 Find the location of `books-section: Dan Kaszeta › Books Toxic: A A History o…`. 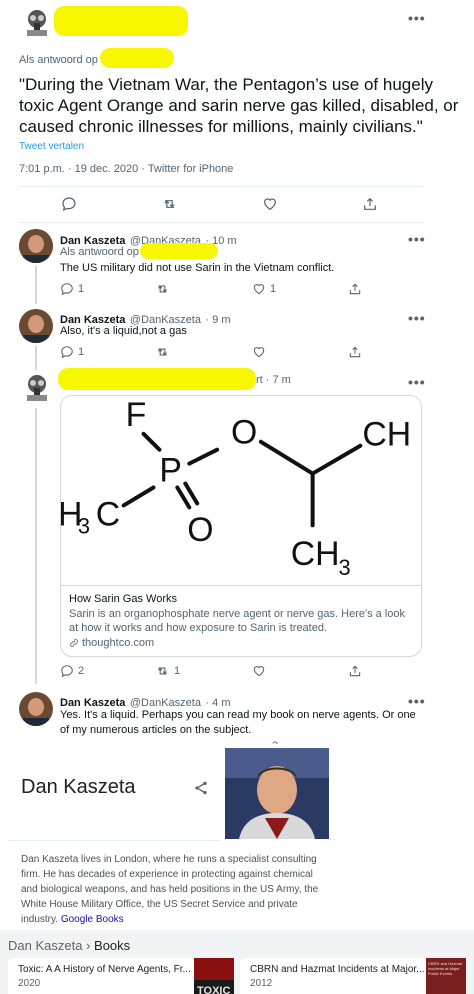

books-section: Dan Kaszeta › Books Toxic: A A History o… is located at coordinates (237, 962).